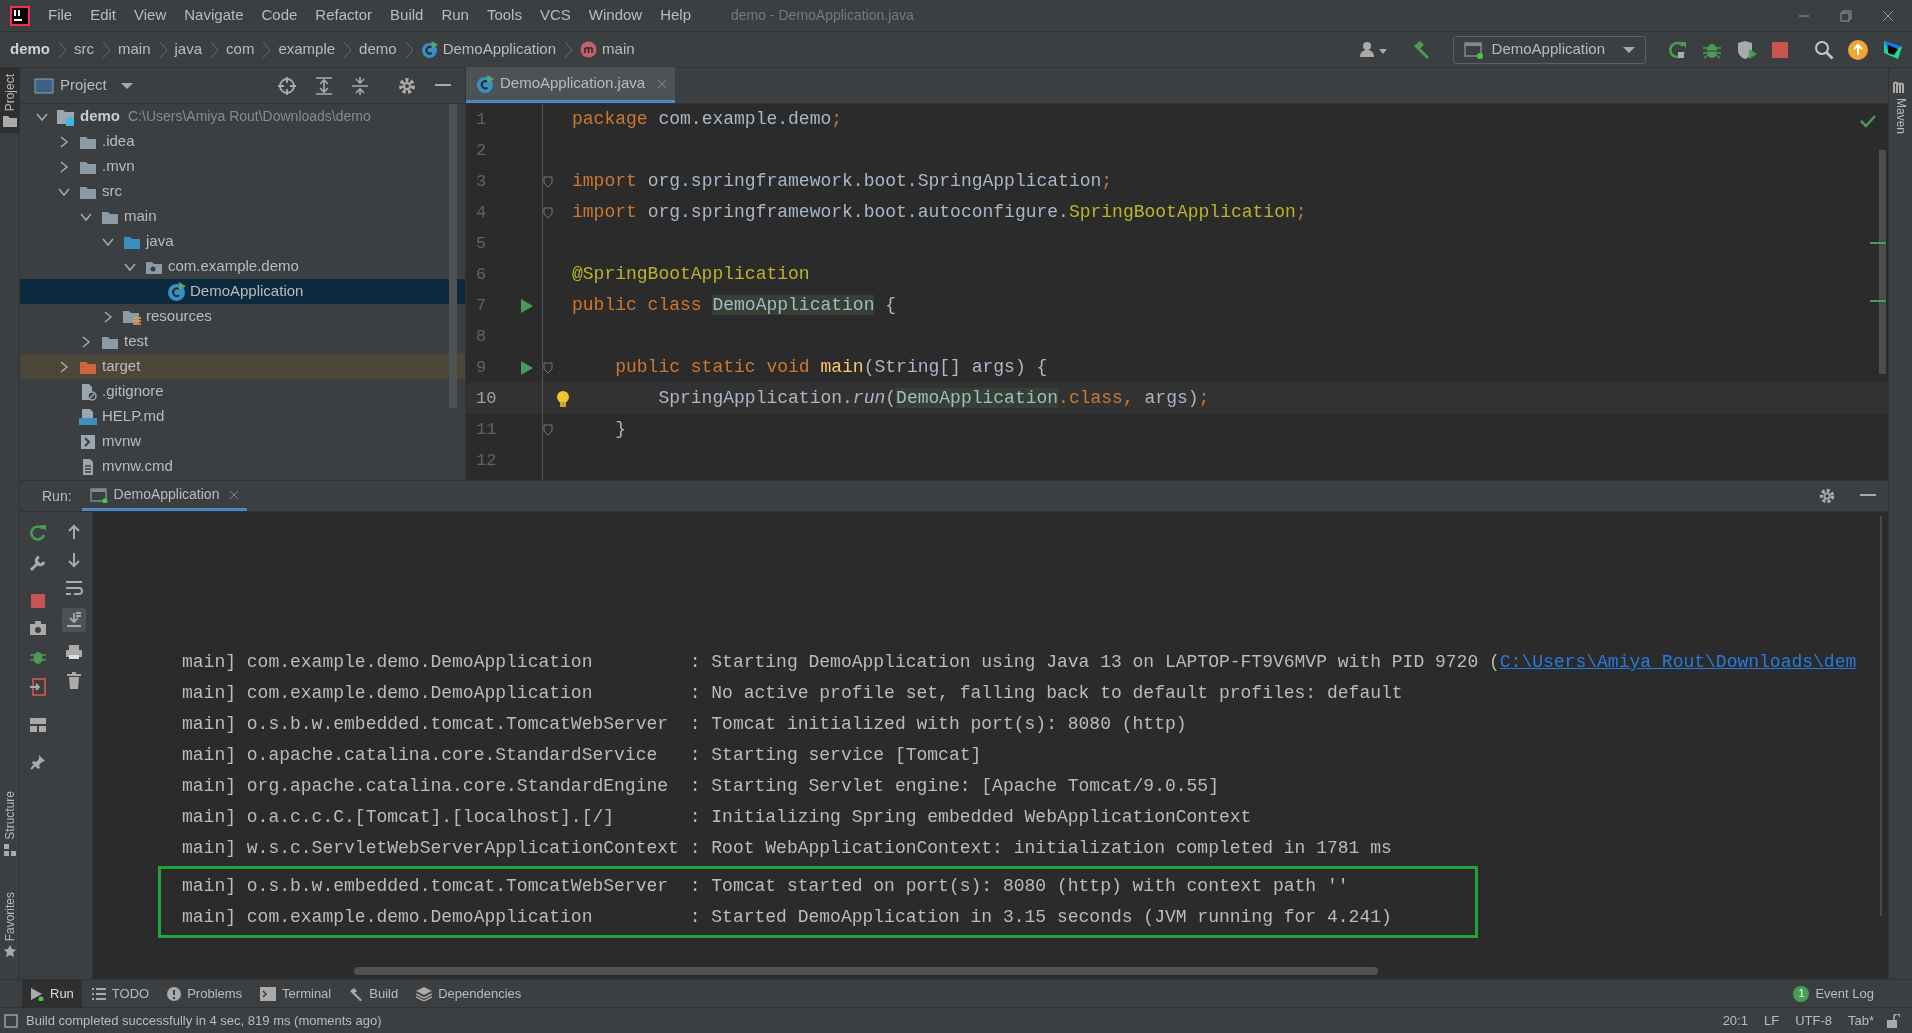  I want to click on editor-tab: DemoApplication.java, so click(571, 85).